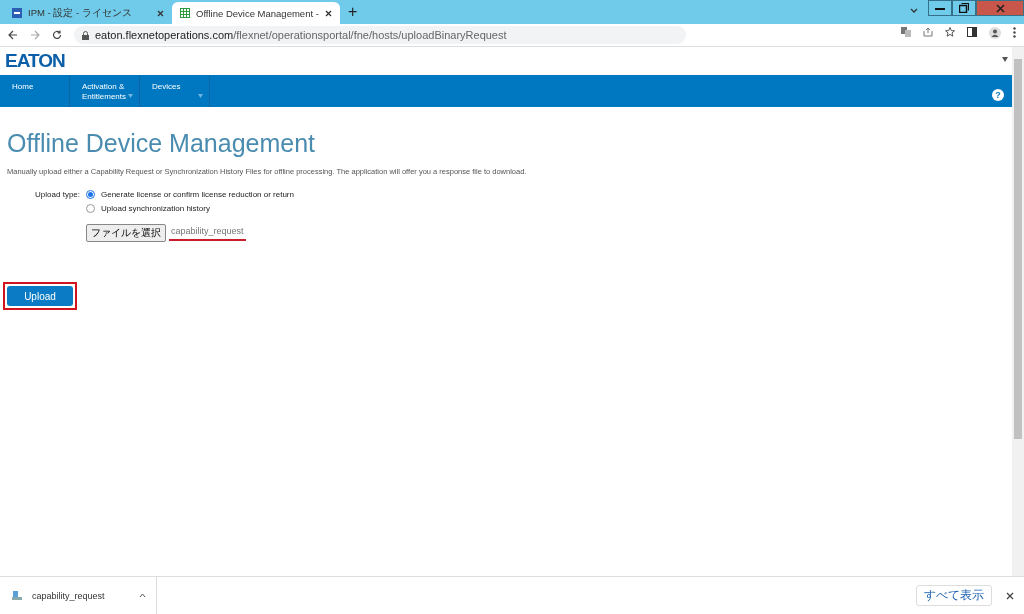 The width and height of the screenshot is (1024, 614). What do you see at coordinates (185, 13) in the screenshot?
I see `grid-icon` at bounding box center [185, 13].